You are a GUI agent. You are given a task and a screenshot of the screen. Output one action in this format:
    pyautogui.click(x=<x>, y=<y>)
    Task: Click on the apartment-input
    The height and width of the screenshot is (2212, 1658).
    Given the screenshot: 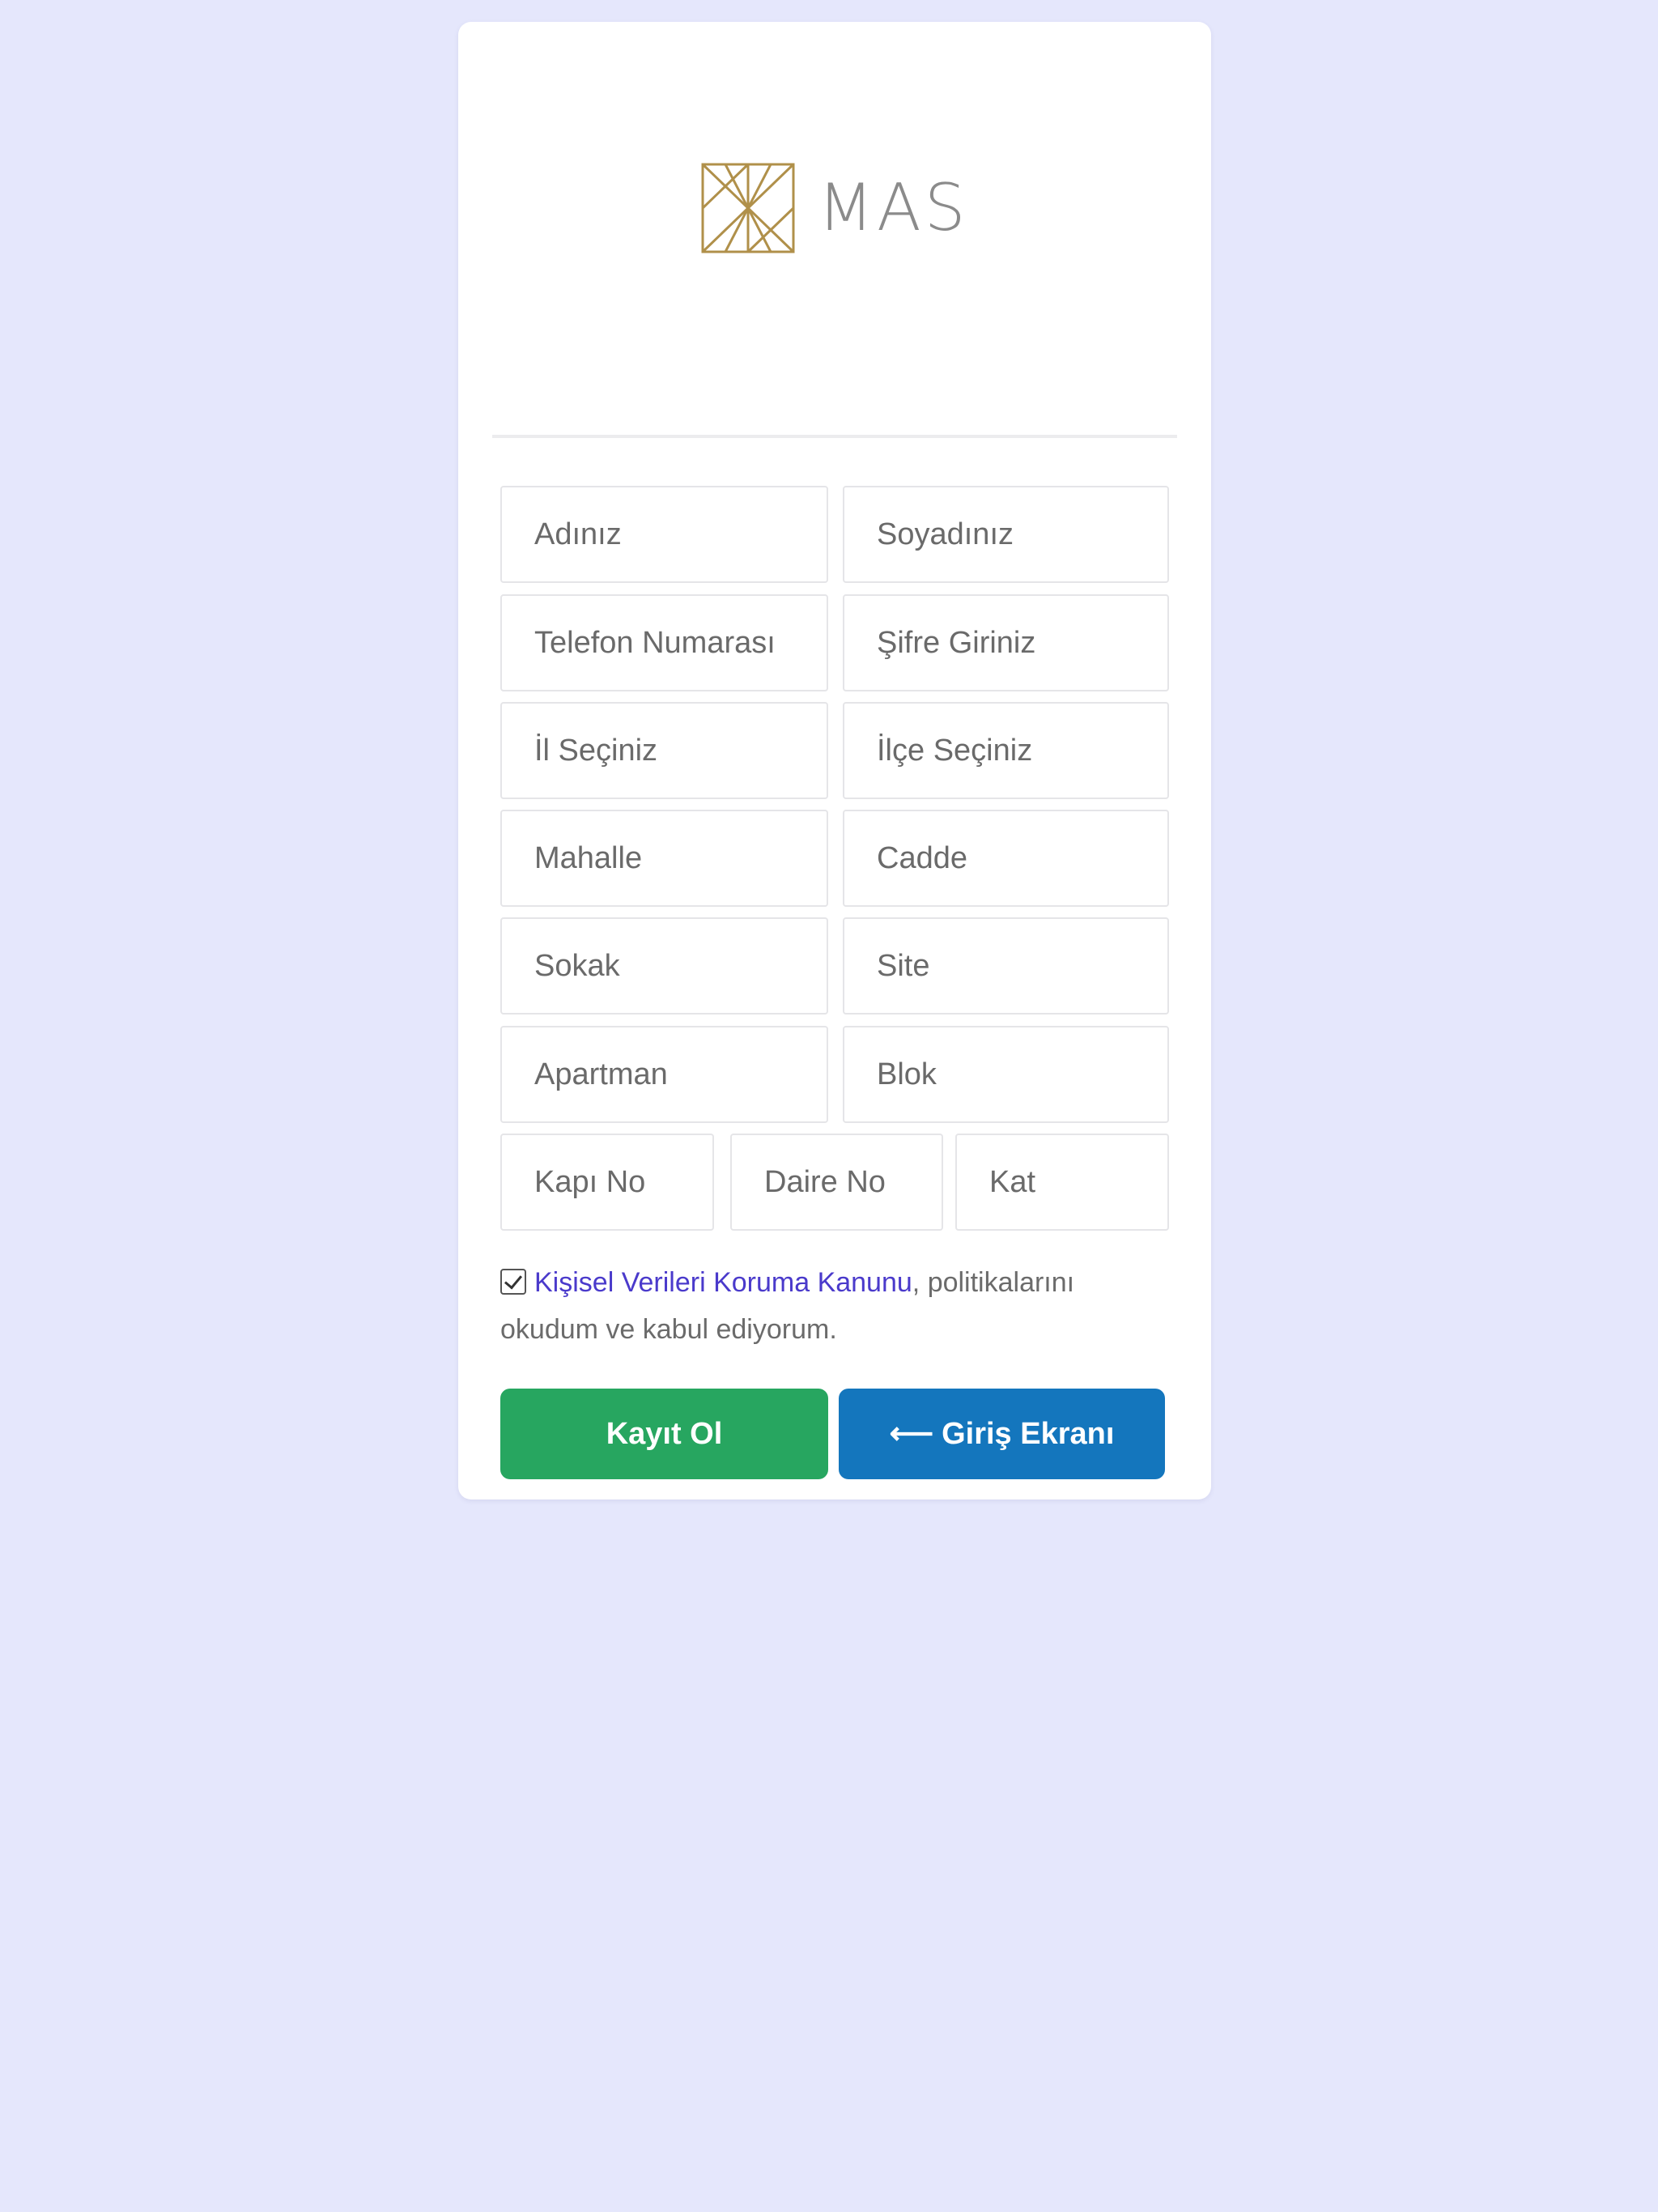 What is the action you would take?
    pyautogui.click(x=664, y=1074)
    